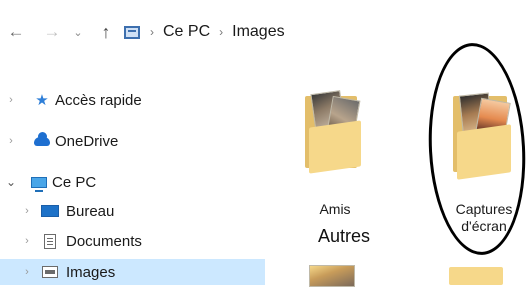 This screenshot has width=531, height=287. I want to click on photo-thumbnail-icon, so click(332, 276).